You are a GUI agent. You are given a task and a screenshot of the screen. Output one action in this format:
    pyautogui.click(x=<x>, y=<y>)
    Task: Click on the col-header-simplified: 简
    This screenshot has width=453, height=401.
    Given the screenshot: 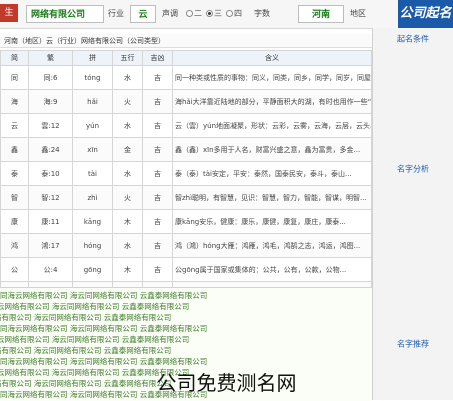 What is the action you would take?
    pyautogui.click(x=14, y=58)
    